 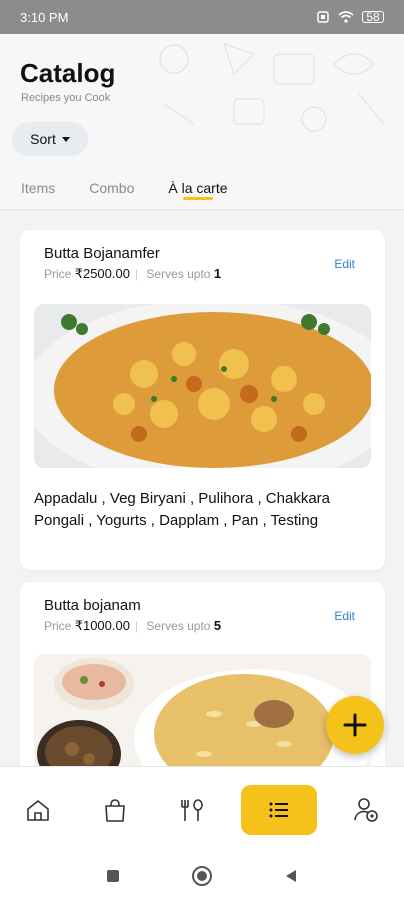 I want to click on price-value: ₹2500.00, so click(x=102, y=273).